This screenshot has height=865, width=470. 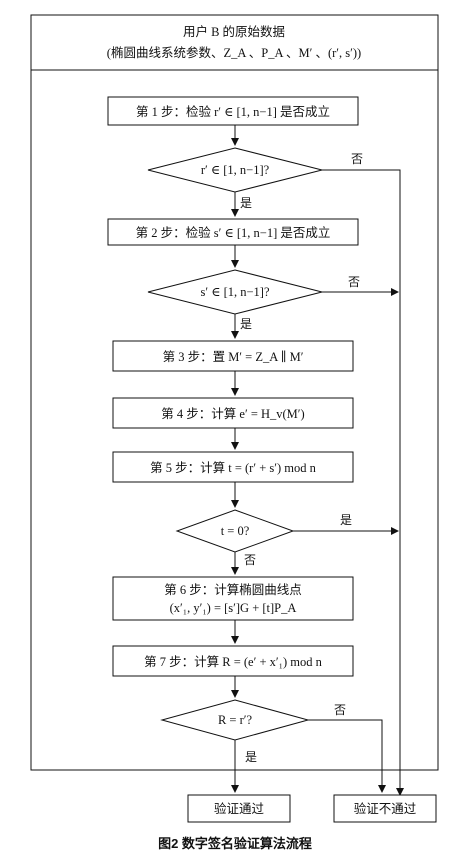 What do you see at coordinates (234, 31) in the screenshot?
I see `input-data-title: 用户 B 的原始数据` at bounding box center [234, 31].